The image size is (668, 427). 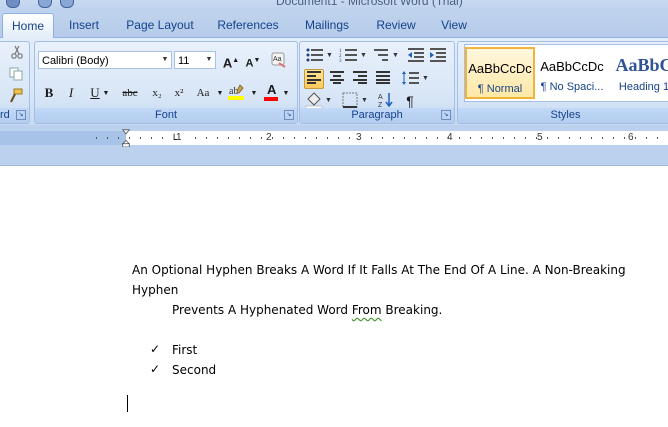 I want to click on font-color-swatch, so click(x=271, y=99).